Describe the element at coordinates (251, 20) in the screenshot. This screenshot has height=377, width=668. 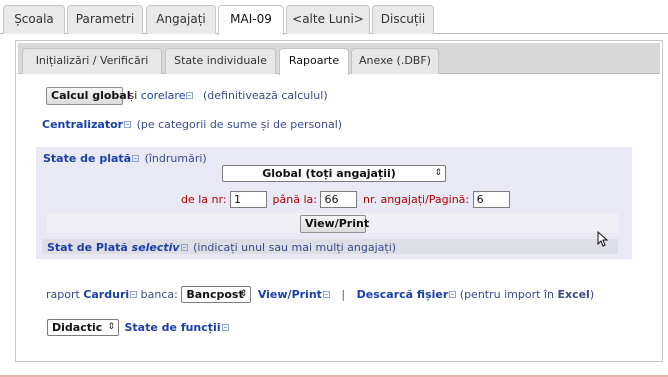
I see `tab-mai-09: MAI-09` at that location.